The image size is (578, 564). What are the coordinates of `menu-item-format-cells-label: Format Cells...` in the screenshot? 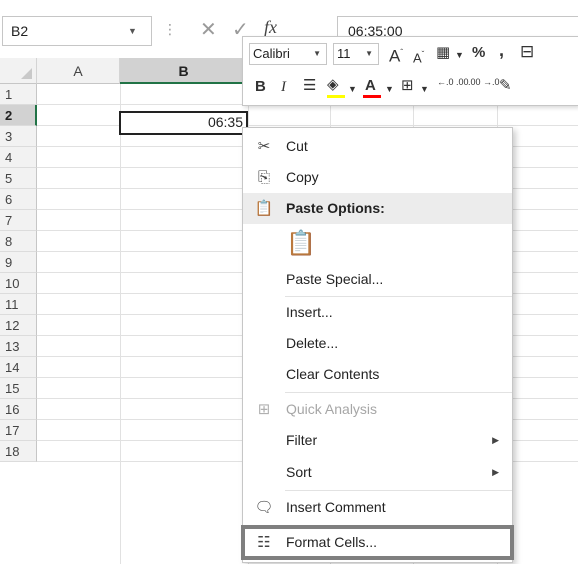 It's located at (332, 542).